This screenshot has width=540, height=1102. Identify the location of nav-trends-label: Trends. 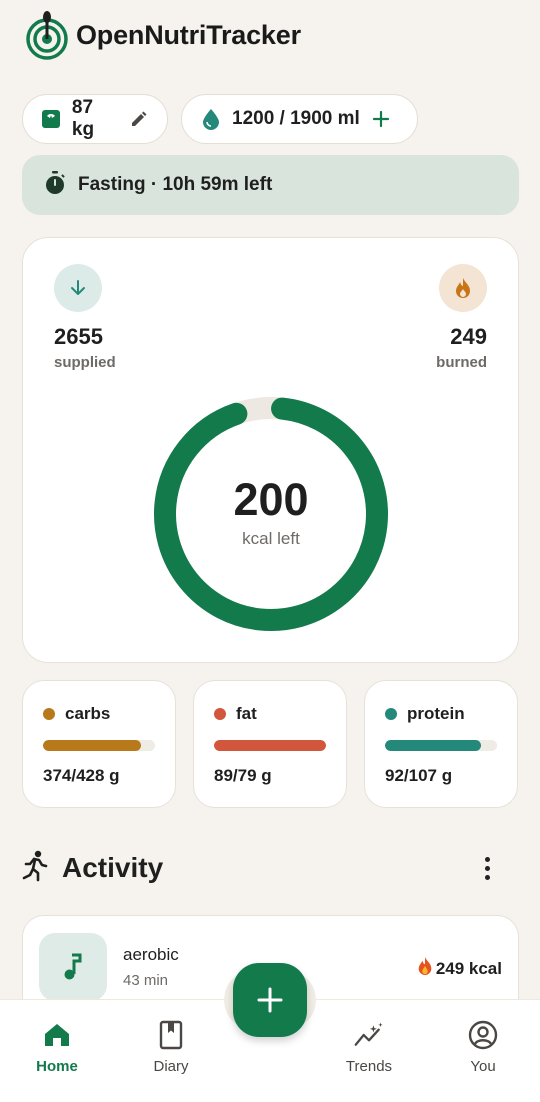
(369, 1066).